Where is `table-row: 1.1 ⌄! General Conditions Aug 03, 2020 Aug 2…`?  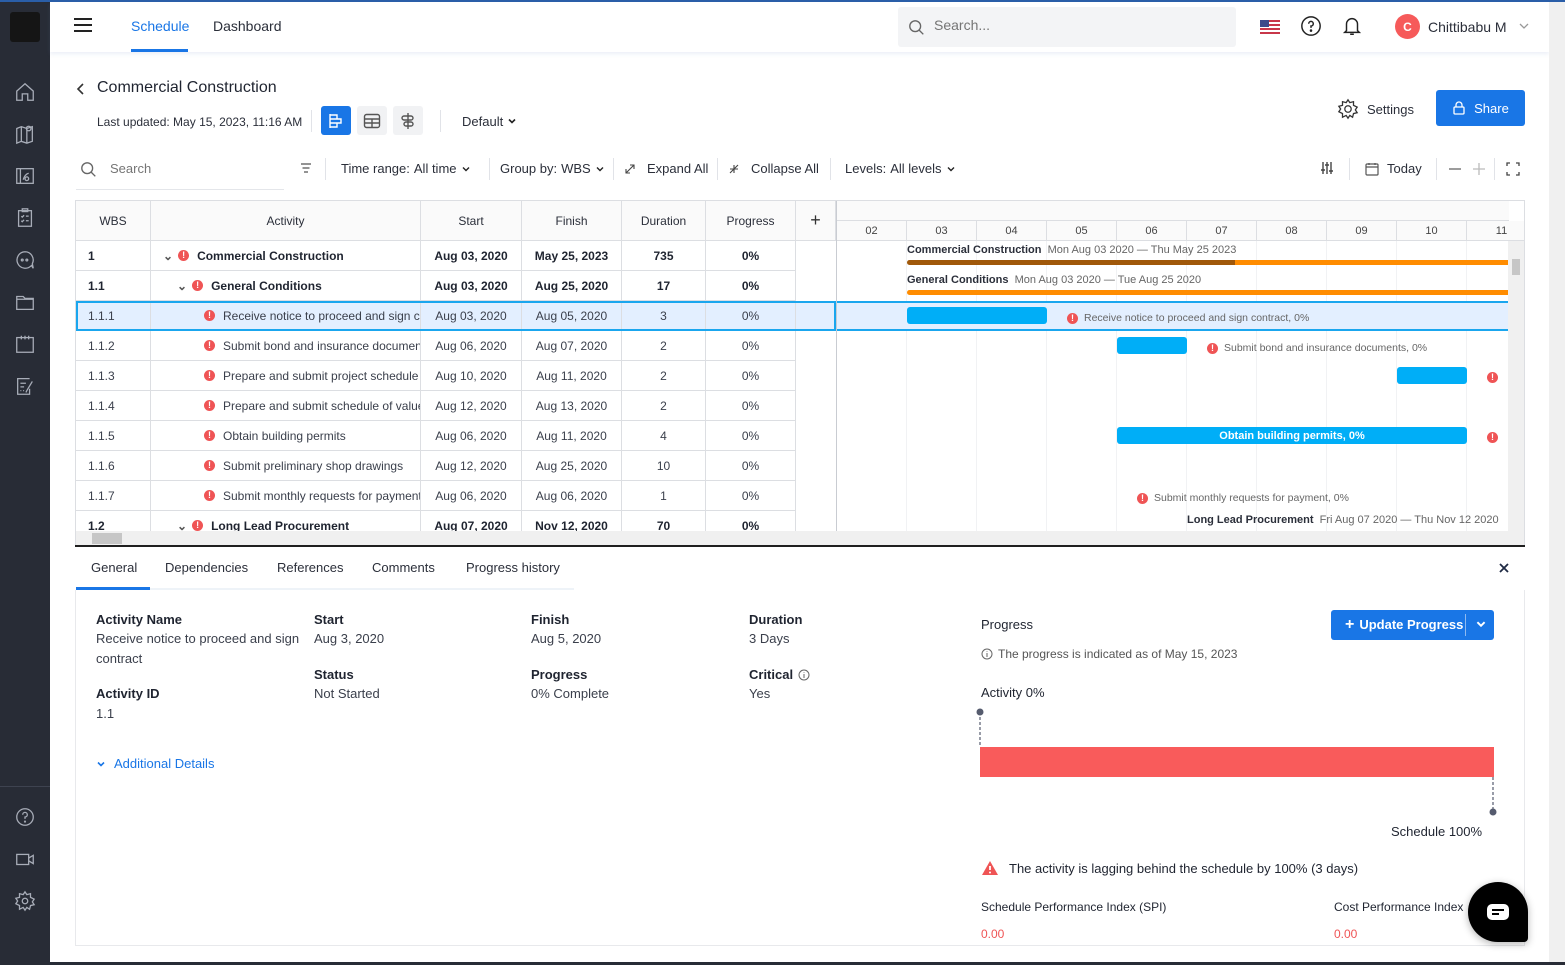 table-row: 1.1 ⌄! General Conditions Aug 03, 2020 Aug 2… is located at coordinates (456, 286).